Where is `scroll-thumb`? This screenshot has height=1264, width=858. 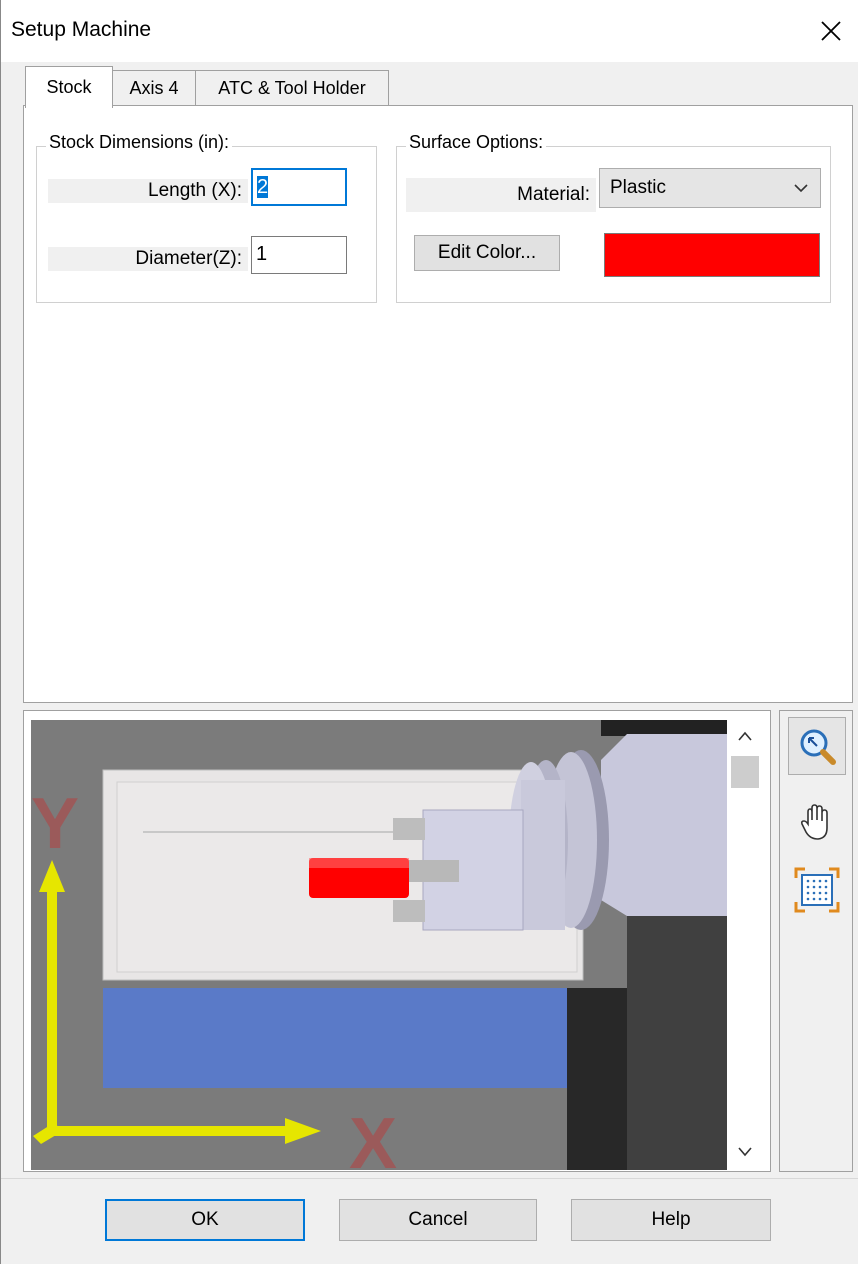 scroll-thumb is located at coordinates (745, 772).